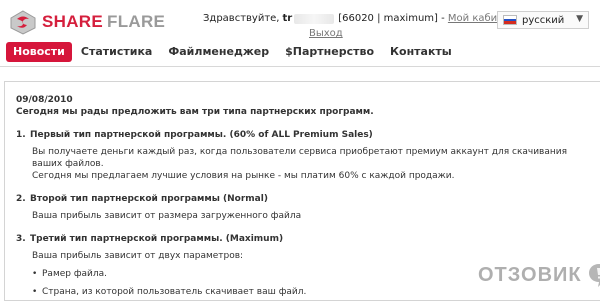 This screenshot has height=301, width=600. I want to click on program-number: 3., so click(21, 239).